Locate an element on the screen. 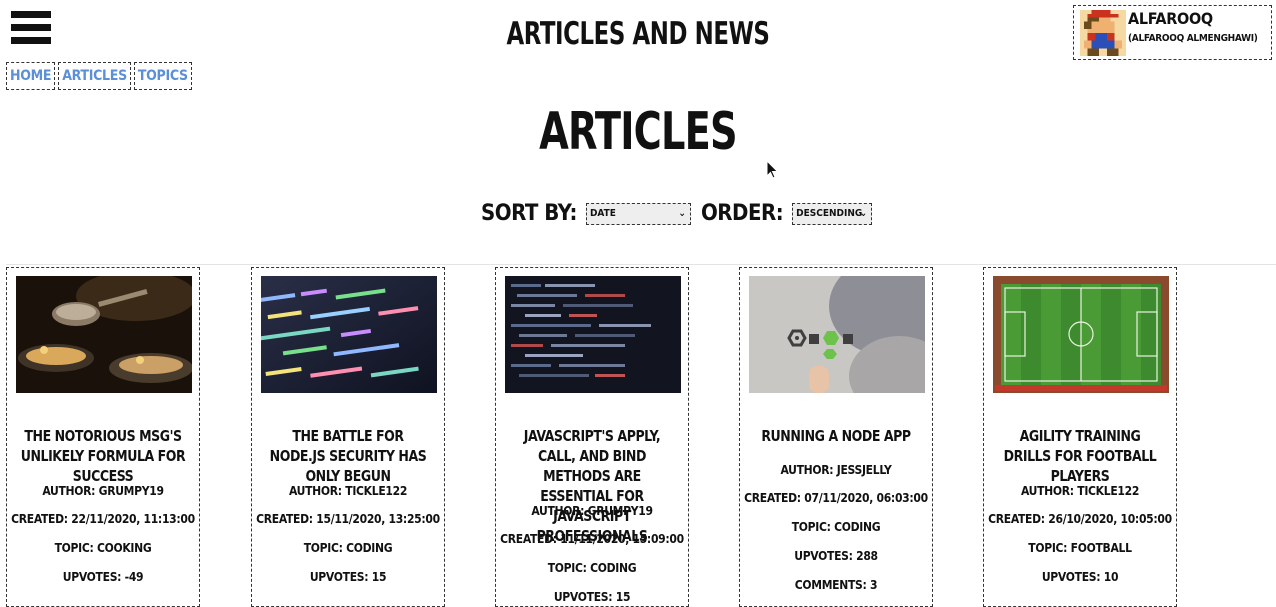 This screenshot has width=1276, height=607. sort-by-label: SORT BY: is located at coordinates (529, 213).